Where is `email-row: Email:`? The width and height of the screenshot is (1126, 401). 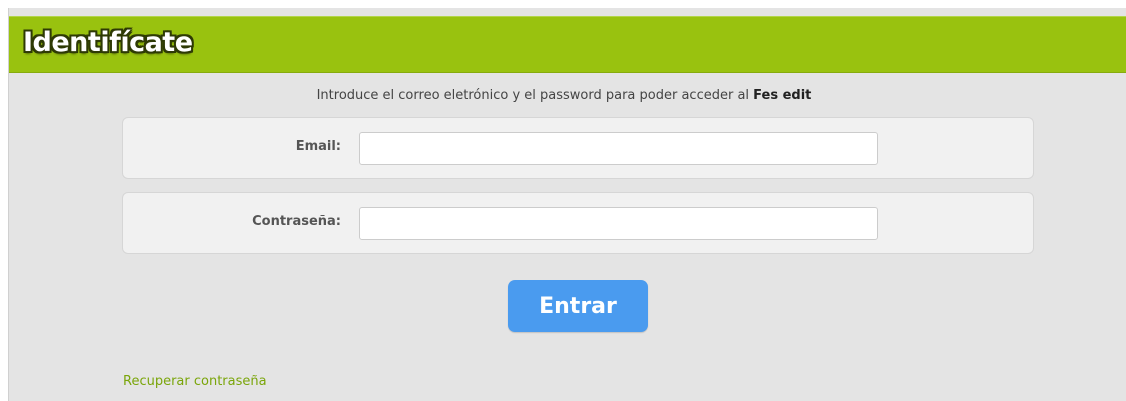
email-row: Email: is located at coordinates (578, 148).